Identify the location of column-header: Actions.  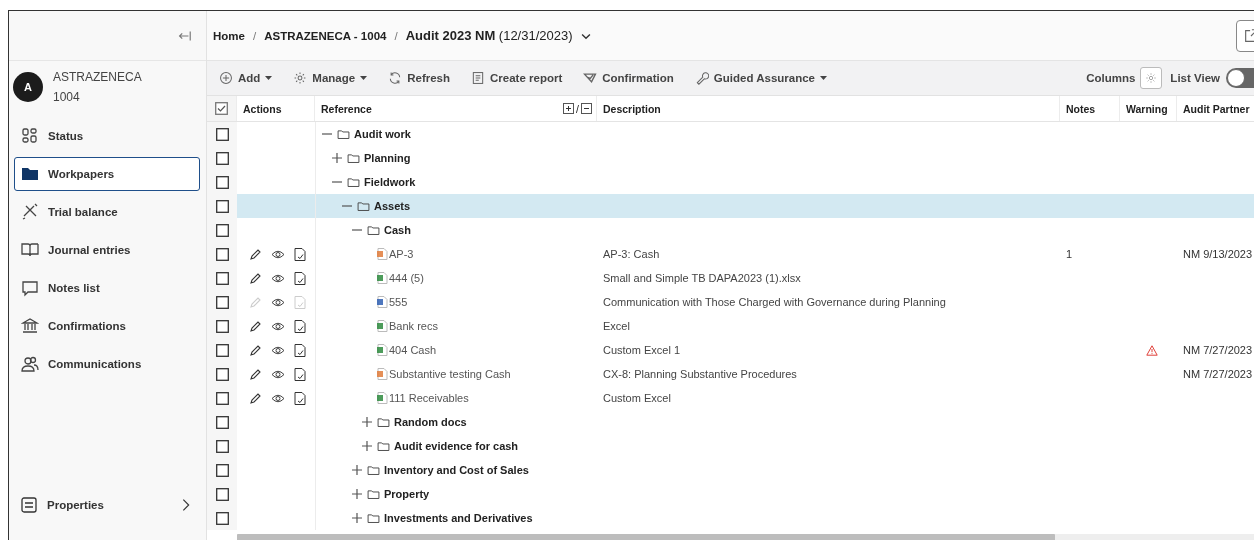
(262, 108).